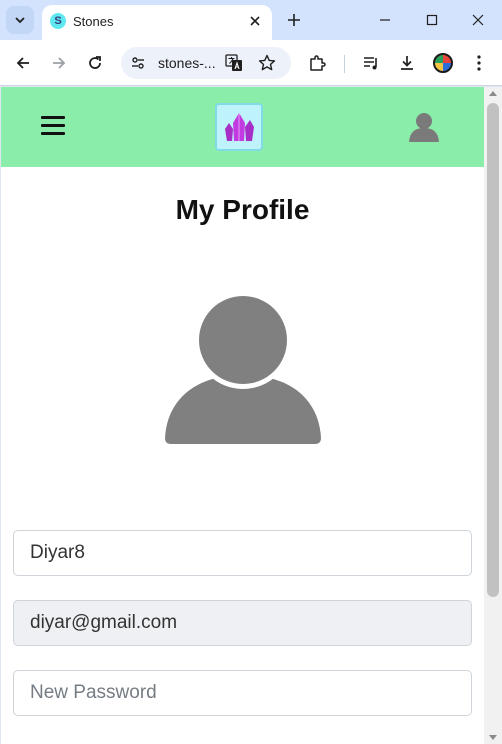 Image resolution: width=502 pixels, height=744 pixels. I want to click on page-scrollbar, so click(493, 415).